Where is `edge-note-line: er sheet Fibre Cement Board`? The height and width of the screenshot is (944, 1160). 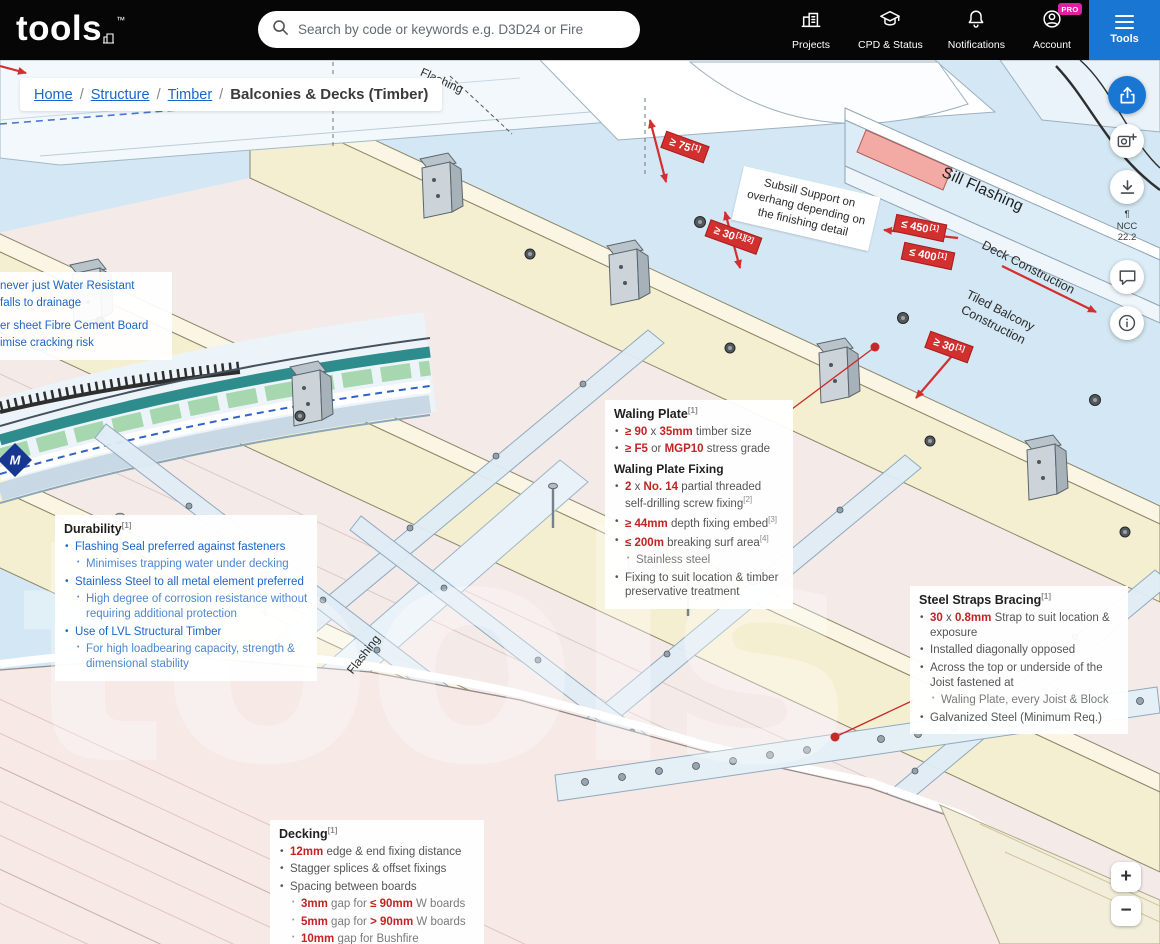
edge-note-line: er sheet Fibre Cement Board is located at coordinates (74, 325).